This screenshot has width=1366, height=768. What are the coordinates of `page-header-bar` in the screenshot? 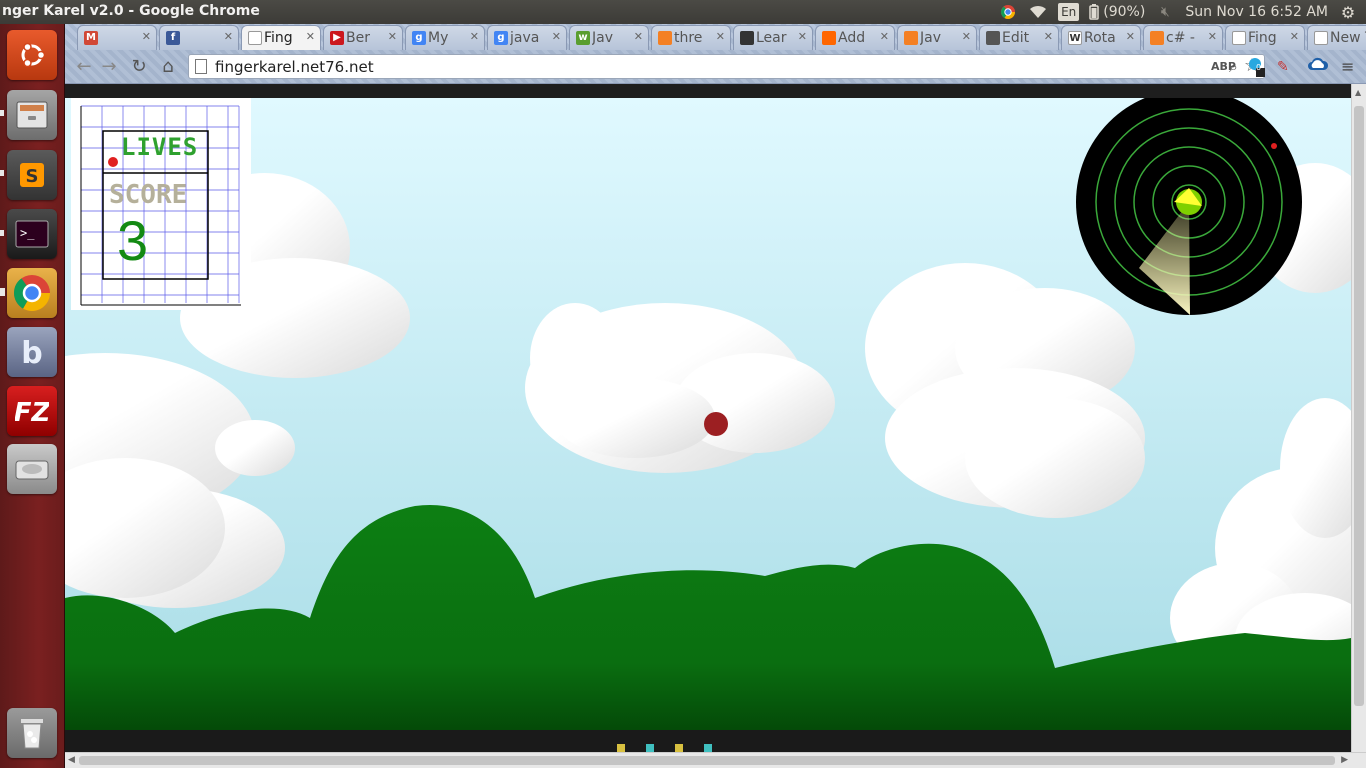 It's located at (708, 91).